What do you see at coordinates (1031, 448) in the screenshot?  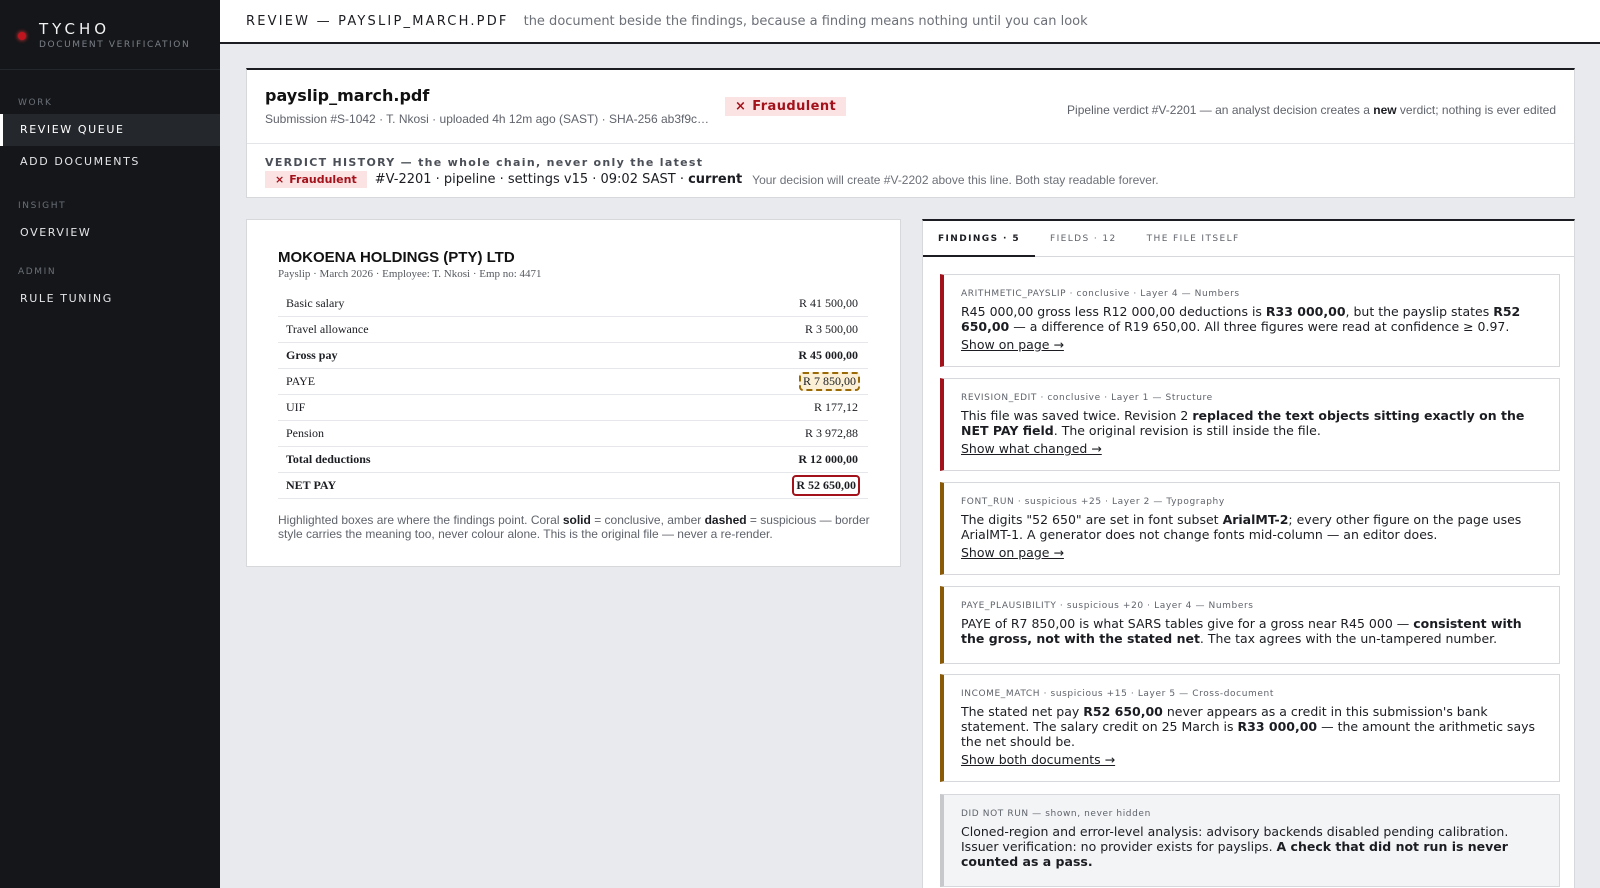 I see `show-what-changed-link: Show what changed →` at bounding box center [1031, 448].